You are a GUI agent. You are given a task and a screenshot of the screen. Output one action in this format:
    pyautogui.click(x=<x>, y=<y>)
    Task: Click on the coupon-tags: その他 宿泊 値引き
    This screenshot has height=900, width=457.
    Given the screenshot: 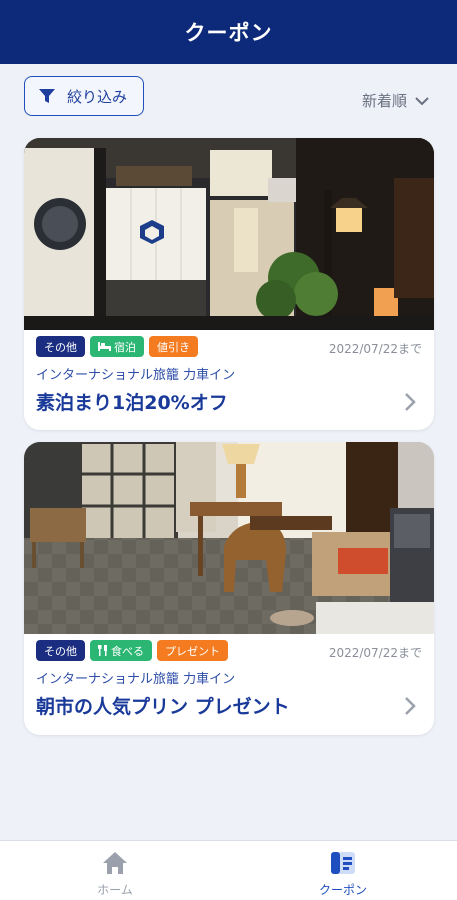 What is the action you would take?
    pyautogui.click(x=117, y=346)
    